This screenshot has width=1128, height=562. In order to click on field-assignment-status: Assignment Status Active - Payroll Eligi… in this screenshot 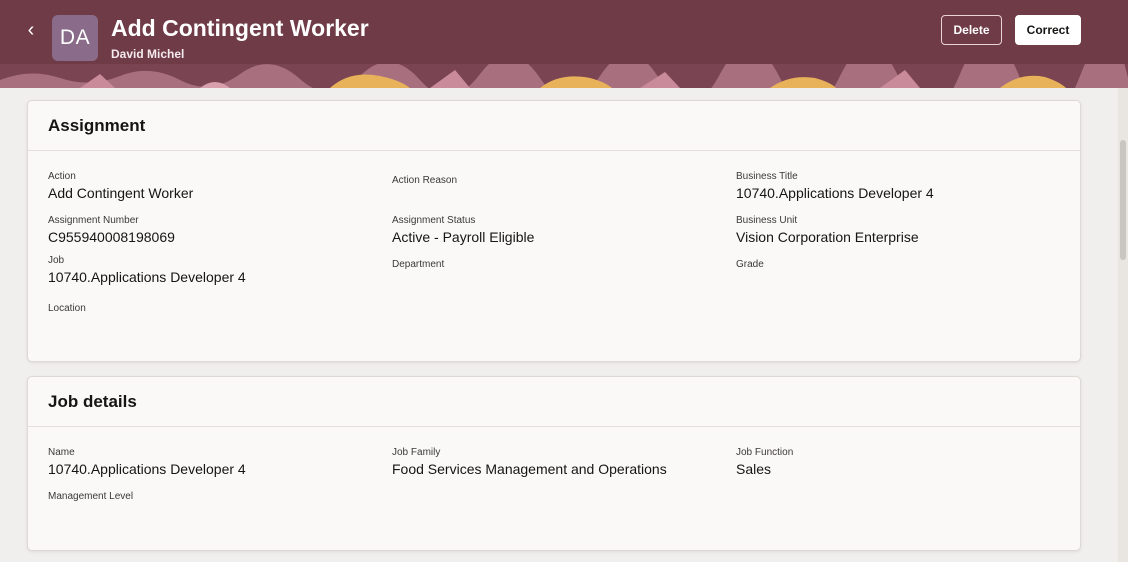, I will do `click(552, 230)`.